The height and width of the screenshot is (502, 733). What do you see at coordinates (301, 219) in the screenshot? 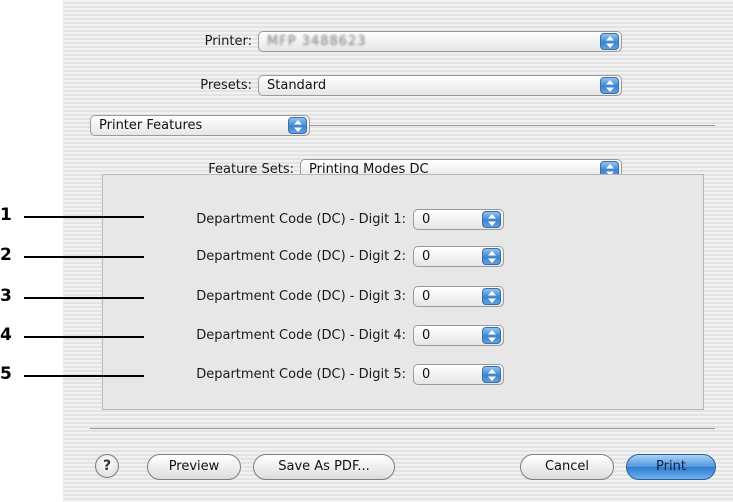
I see `digit-1-label: Department Code (DC) - Digit 1:` at bounding box center [301, 219].